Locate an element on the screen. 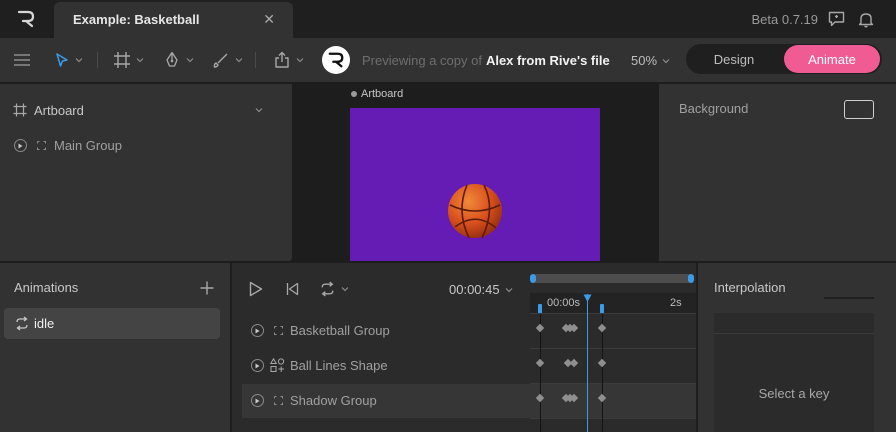 Image resolution: width=896 pixels, height=432 pixels. artboard-item-label: Artboard is located at coordinates (59, 110).